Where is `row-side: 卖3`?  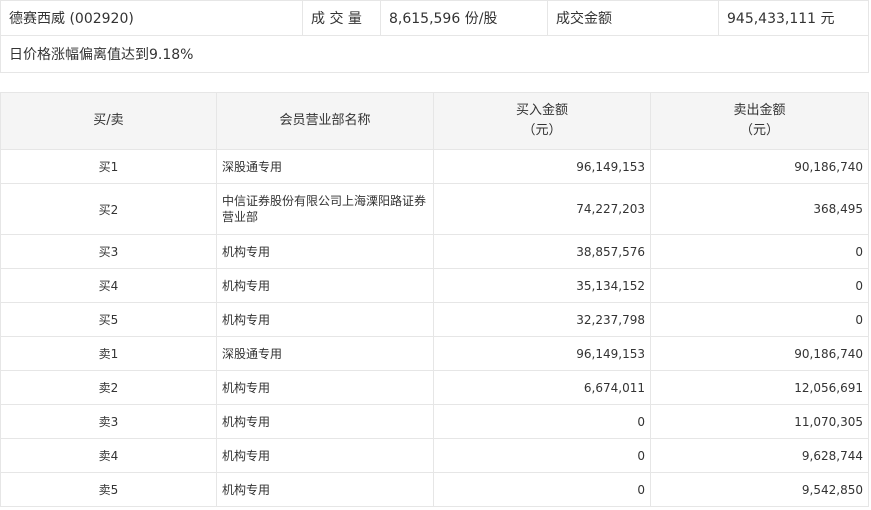 row-side: 卖3 is located at coordinates (108, 421).